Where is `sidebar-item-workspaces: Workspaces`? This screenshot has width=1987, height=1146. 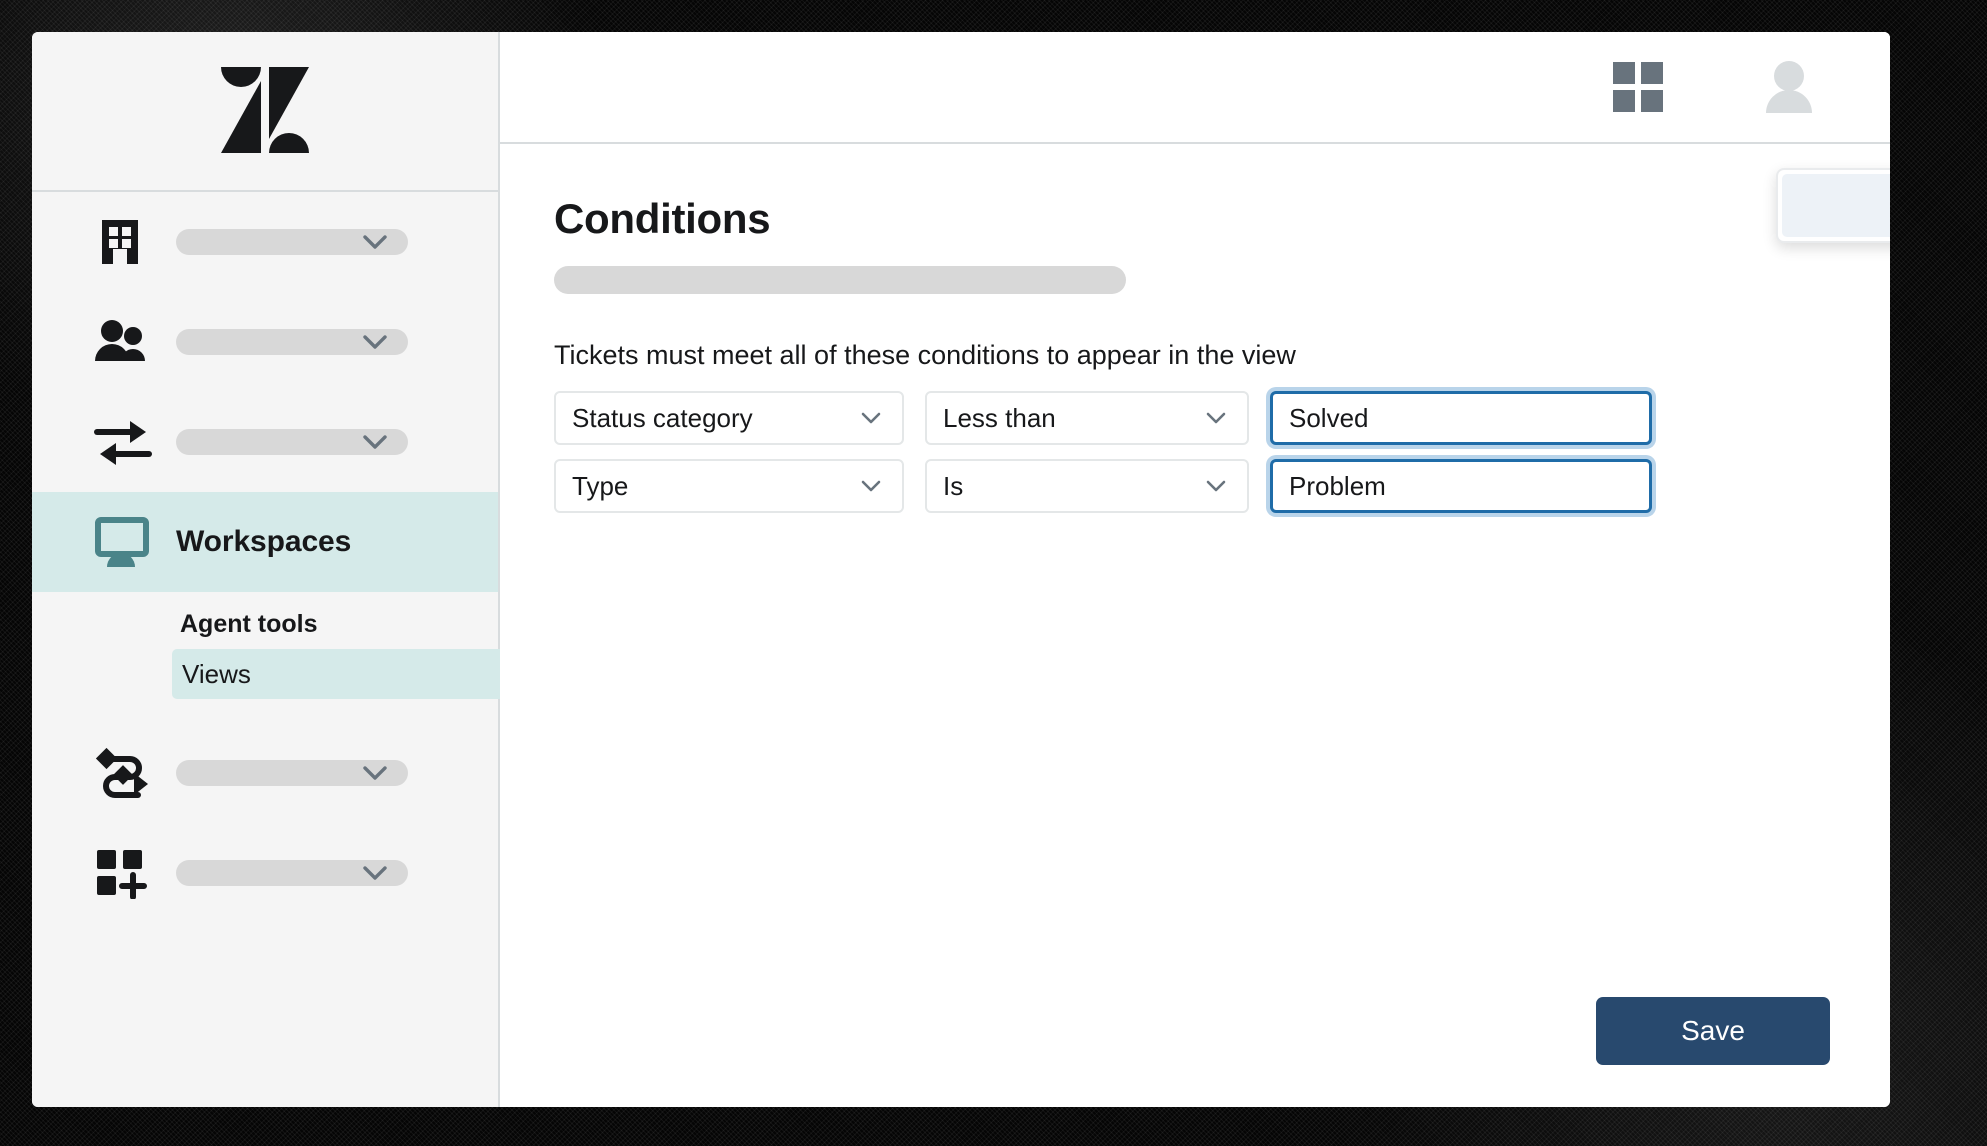 sidebar-item-workspaces: Workspaces is located at coordinates (265, 542).